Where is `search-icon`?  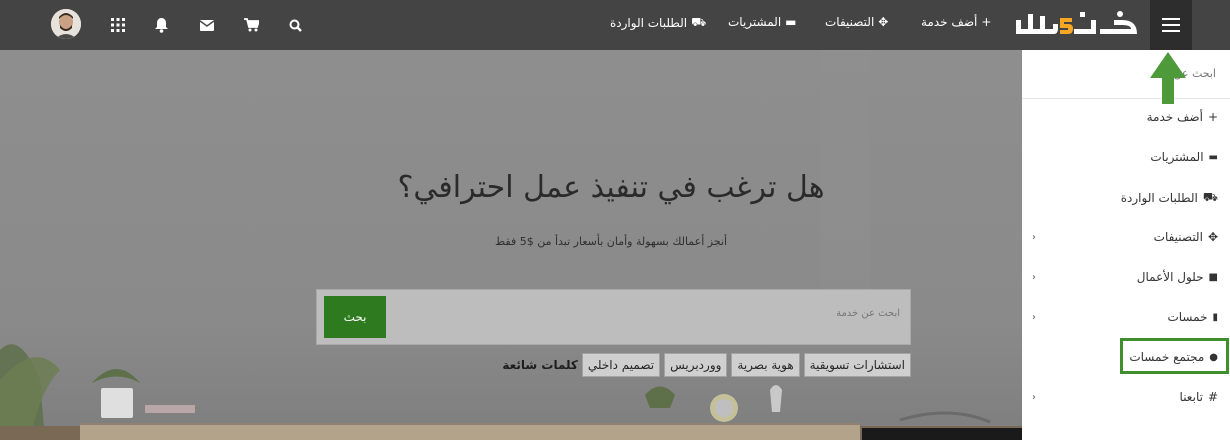 search-icon is located at coordinates (295, 25).